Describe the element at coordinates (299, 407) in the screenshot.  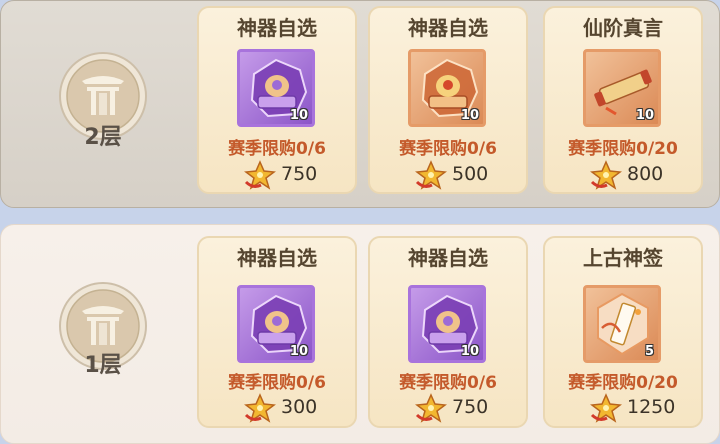
I see `price-value: 300` at that location.